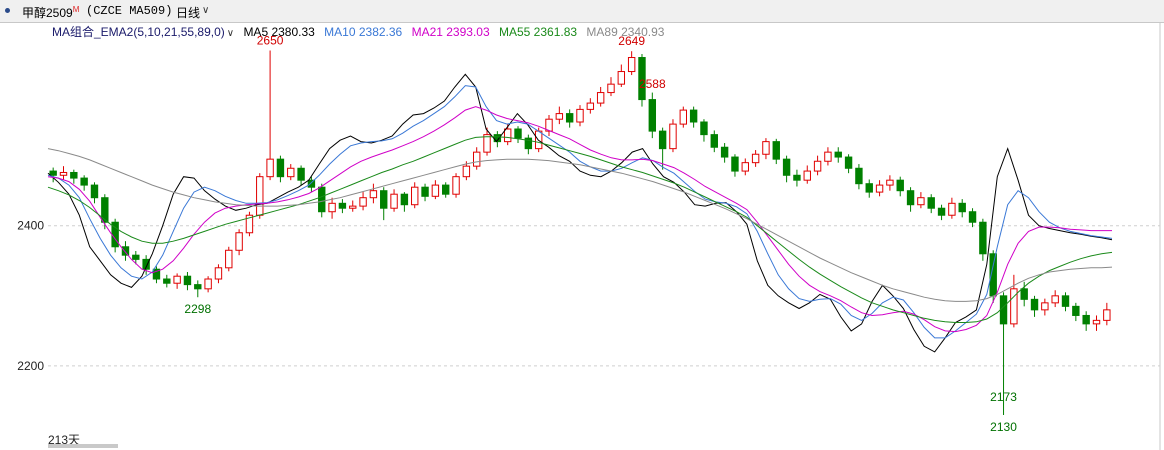 This screenshot has width=1164, height=450. Describe the element at coordinates (30, 226) in the screenshot. I see `y-tick-label: 2400` at that location.